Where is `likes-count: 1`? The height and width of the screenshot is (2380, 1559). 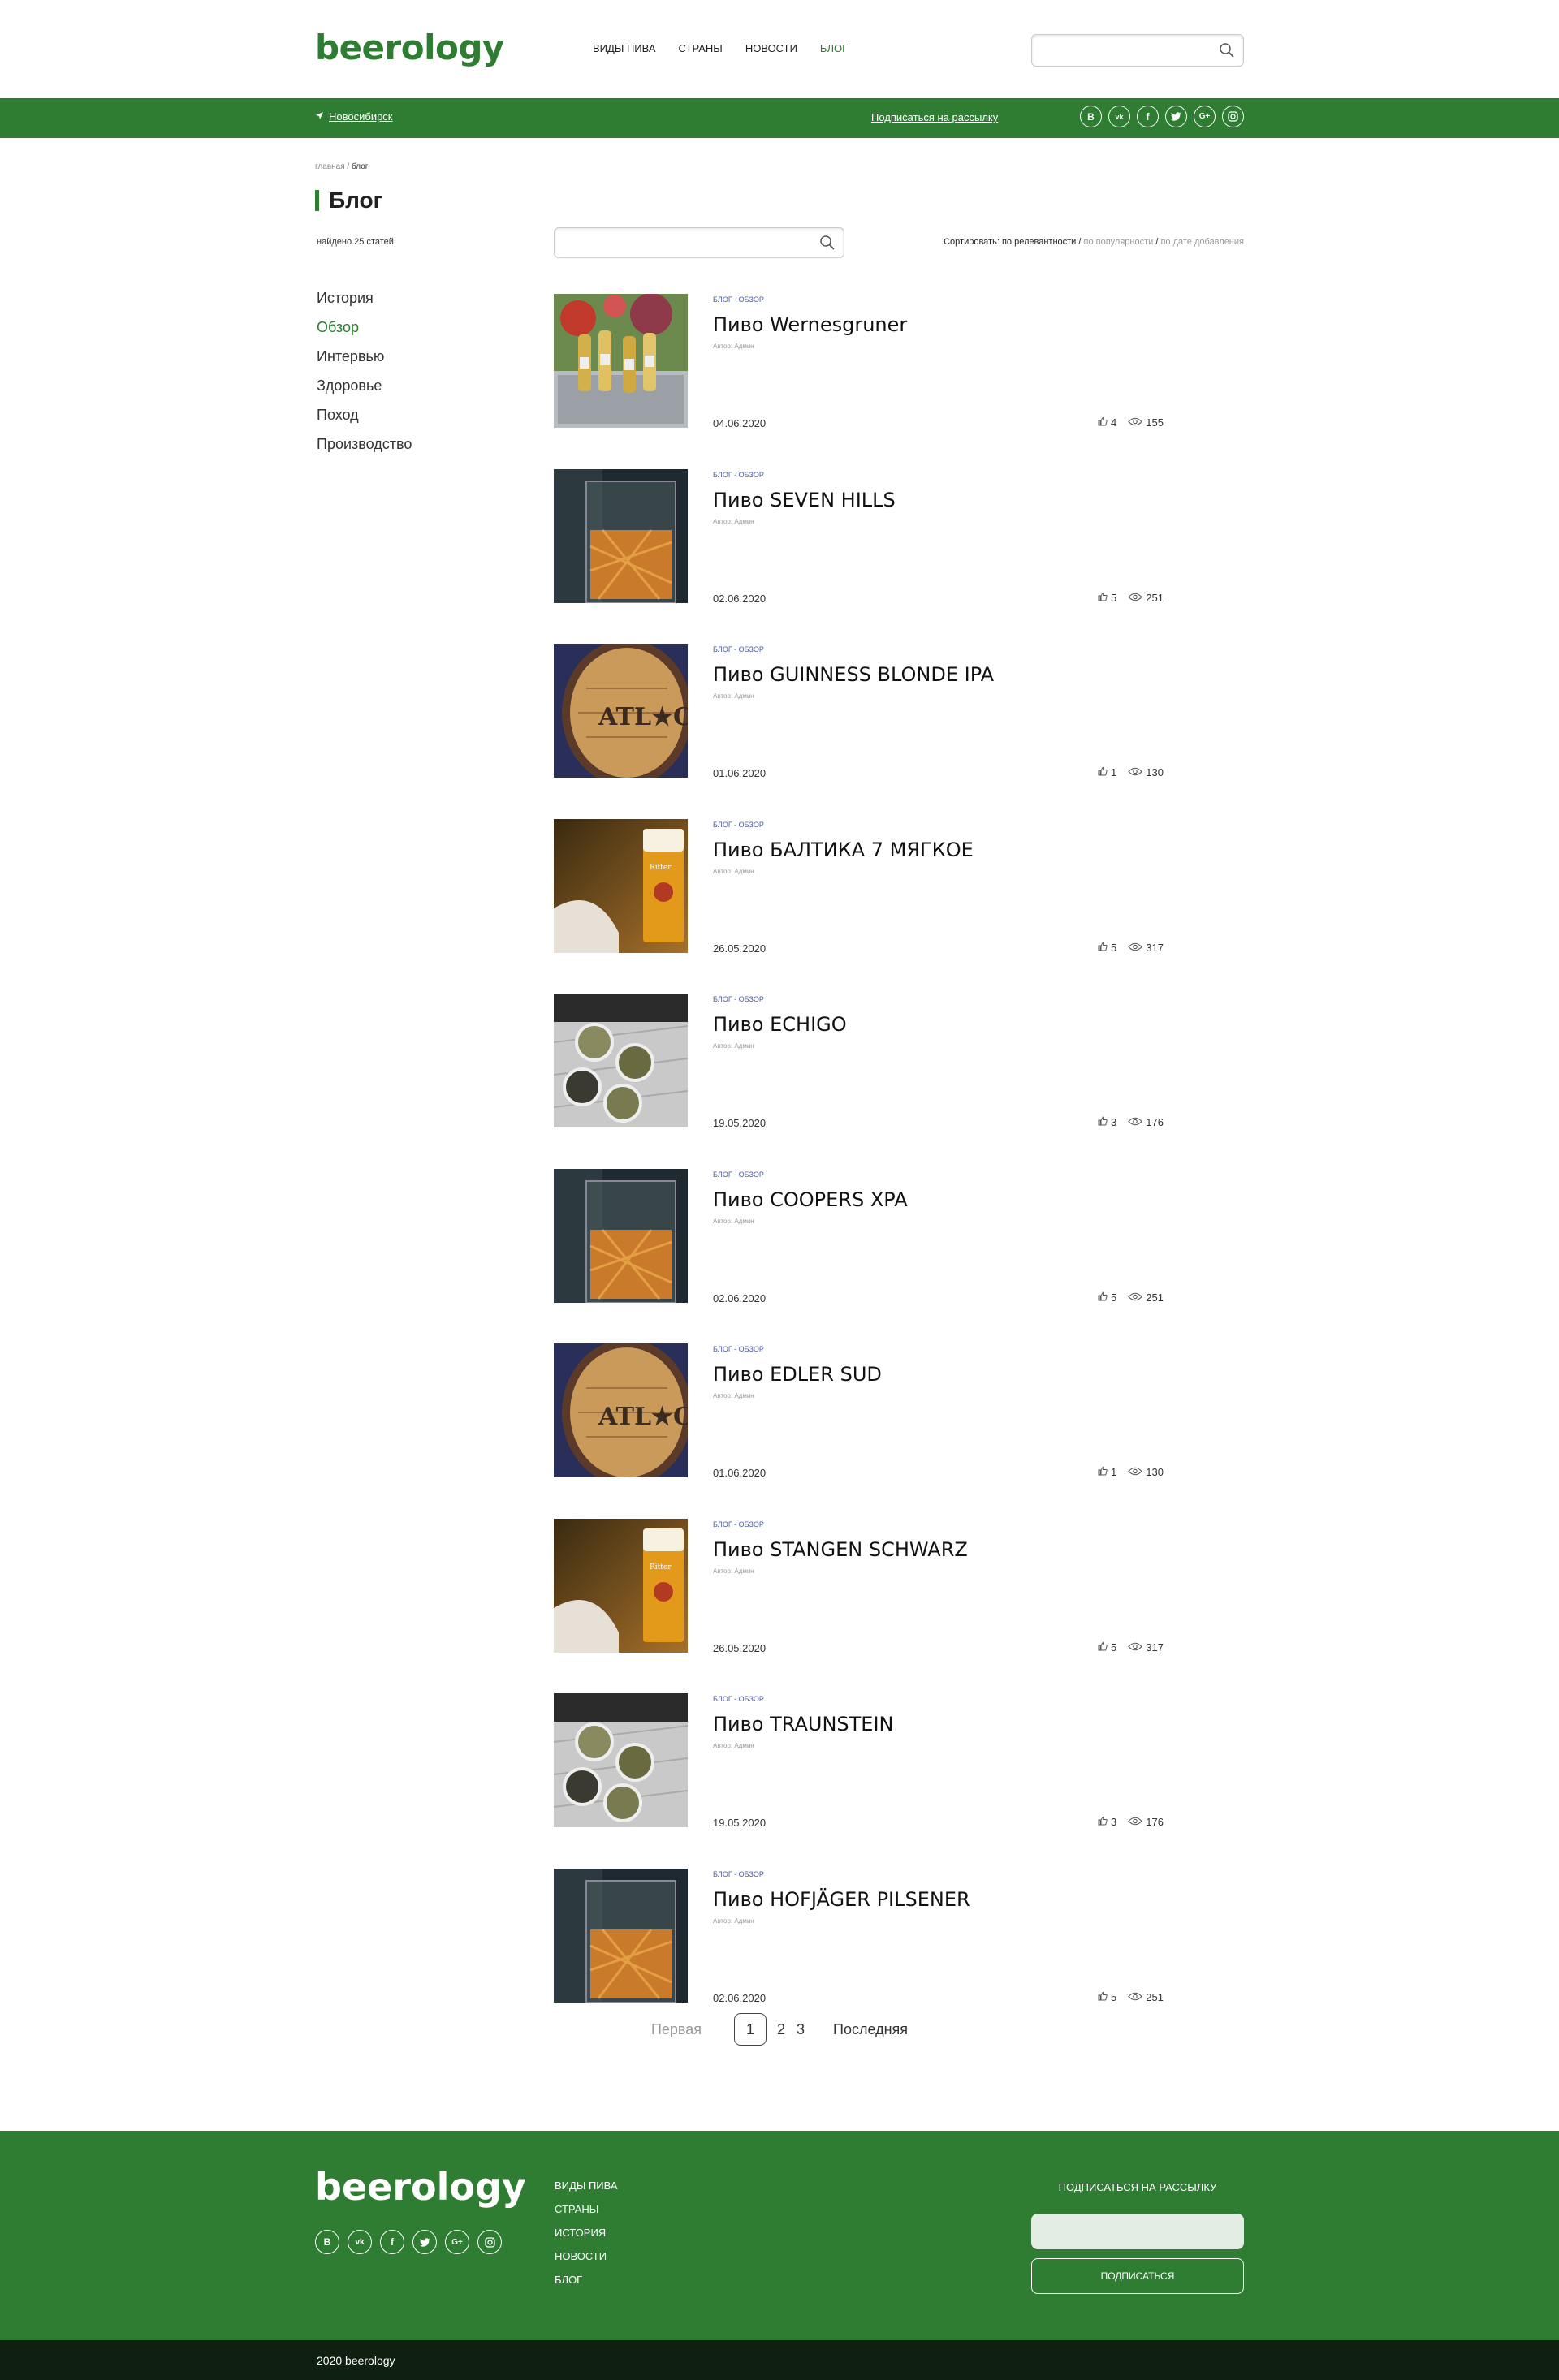 likes-count: 1 is located at coordinates (1114, 772).